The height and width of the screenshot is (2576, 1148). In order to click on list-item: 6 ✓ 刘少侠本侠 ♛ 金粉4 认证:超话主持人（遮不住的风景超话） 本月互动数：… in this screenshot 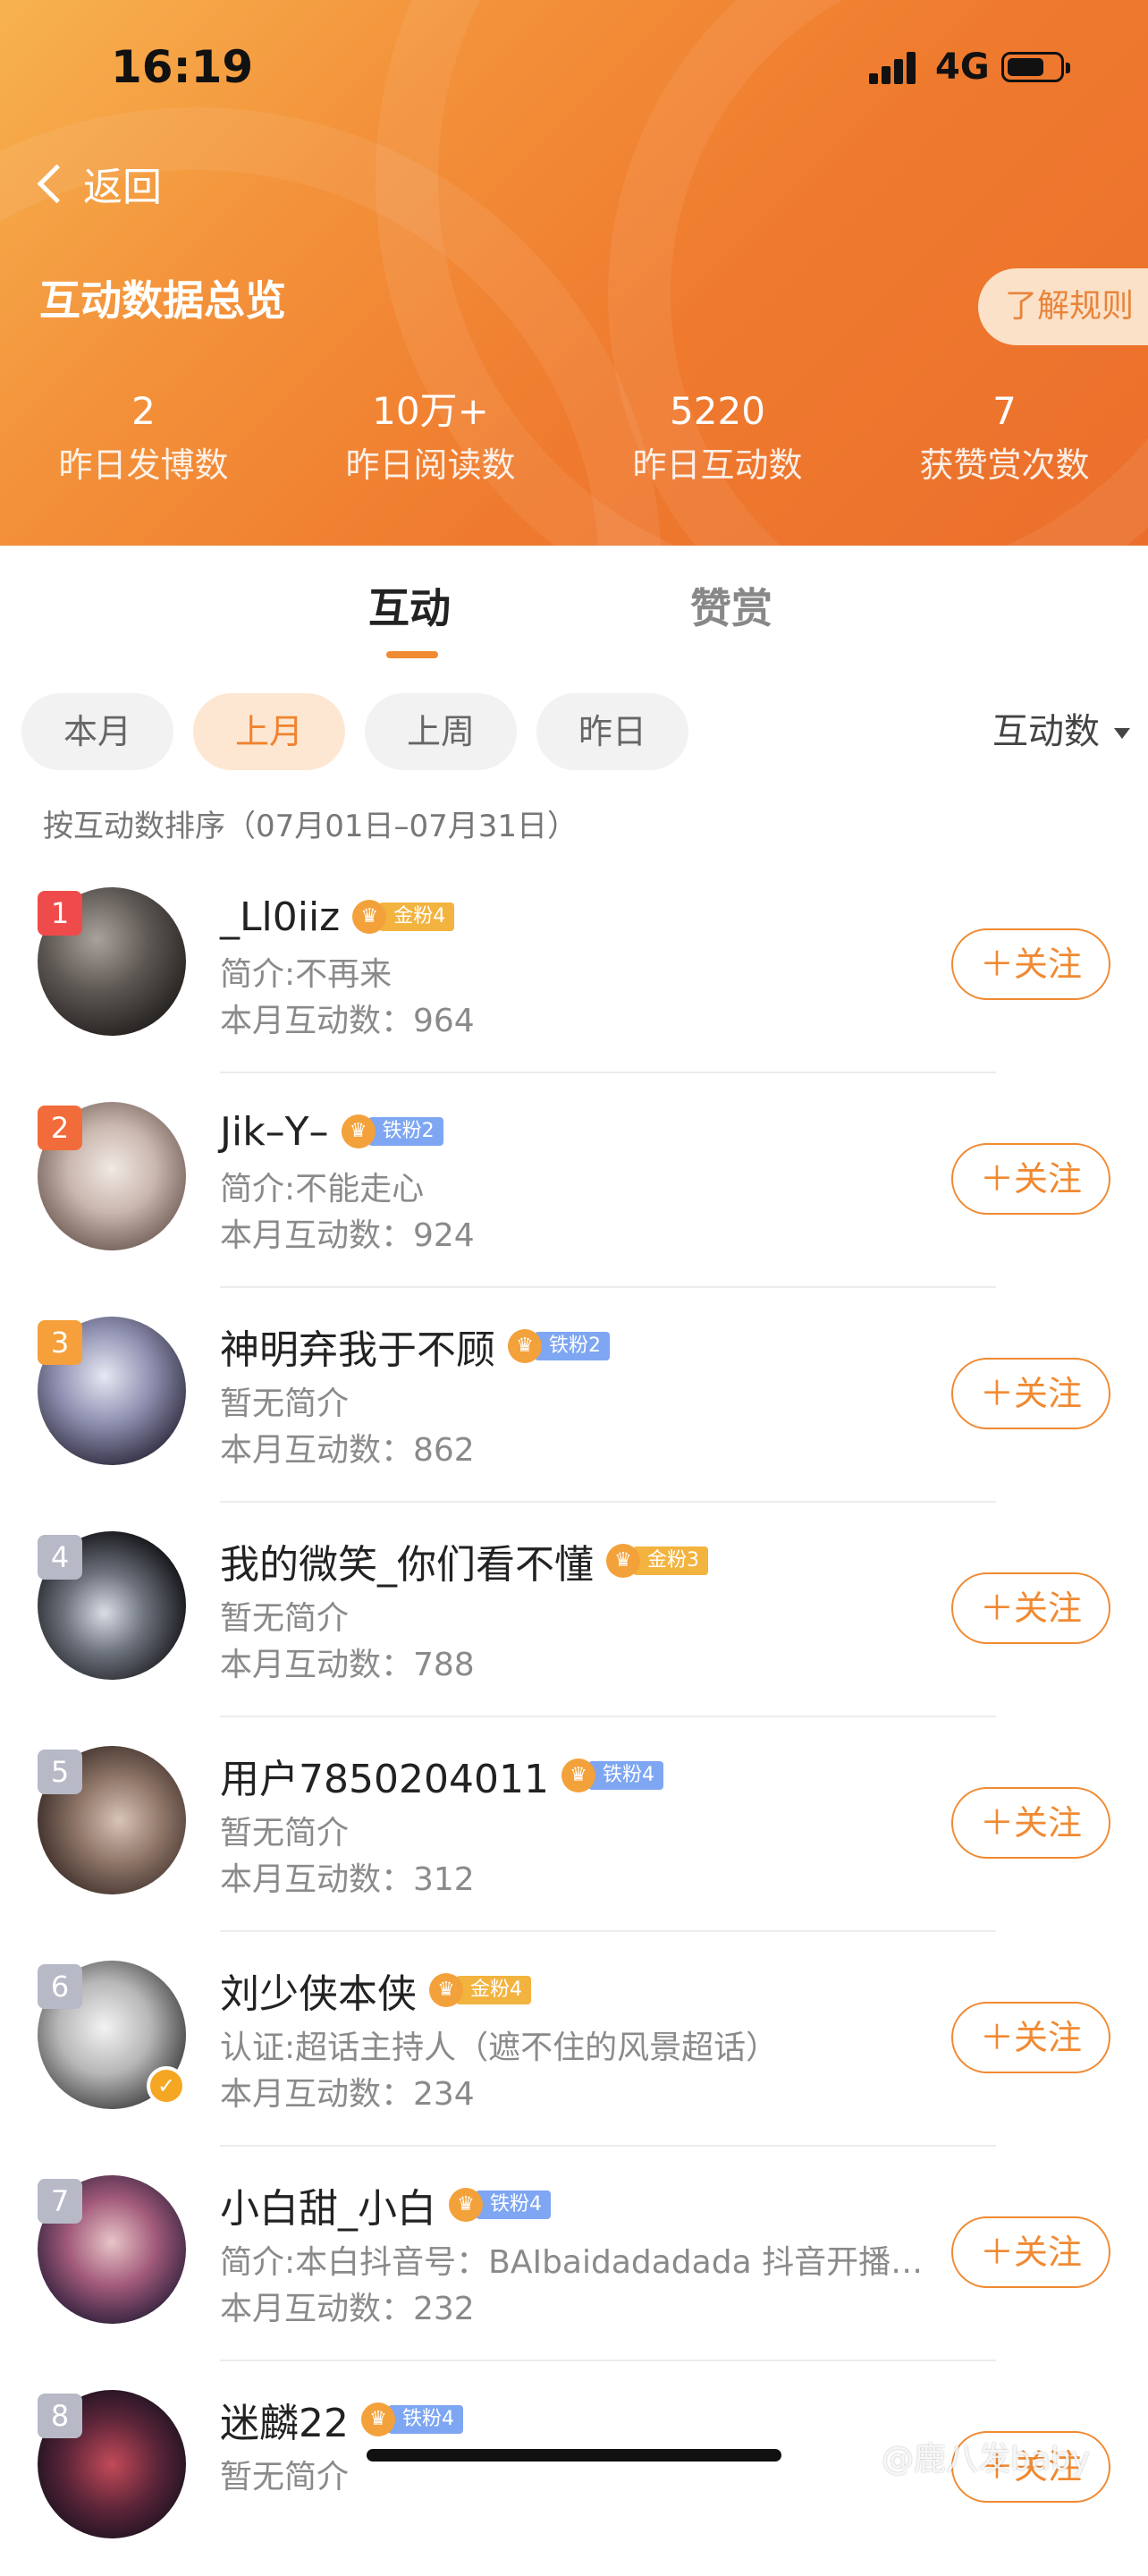, I will do `click(574, 2039)`.